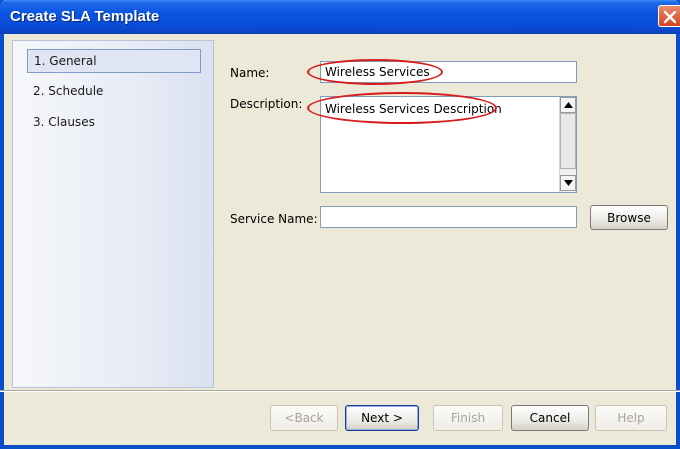  Describe the element at coordinates (114, 61) in the screenshot. I see `nav-item-general: 1. General` at that location.